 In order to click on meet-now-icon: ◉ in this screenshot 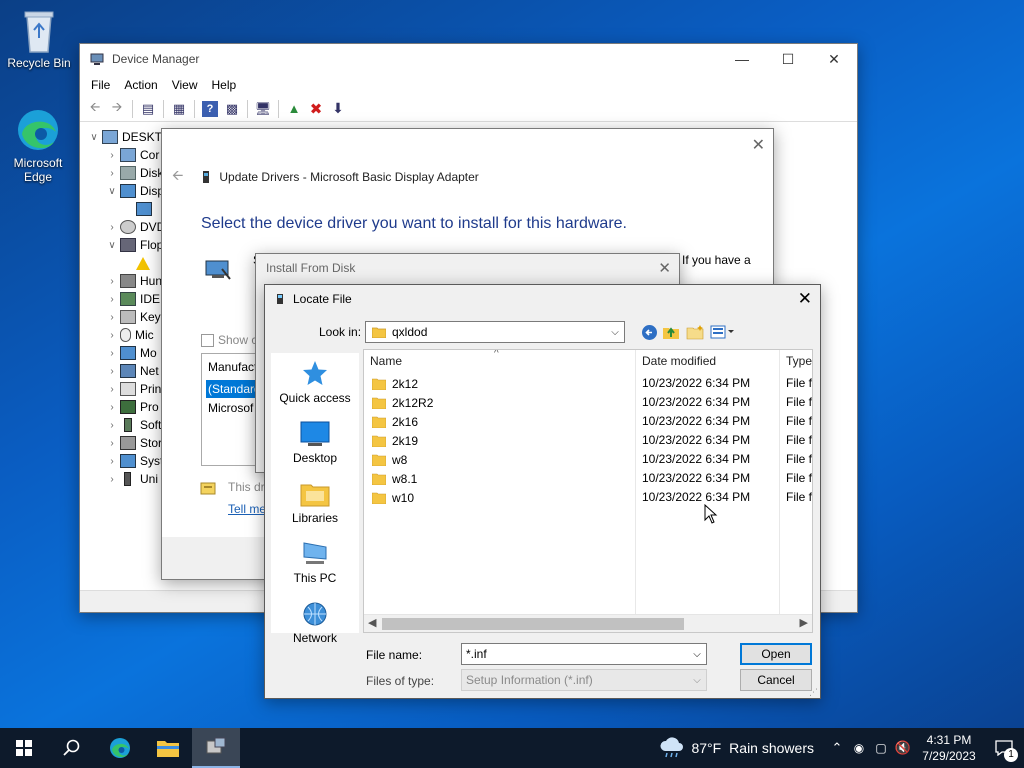, I will do `click(859, 748)`.